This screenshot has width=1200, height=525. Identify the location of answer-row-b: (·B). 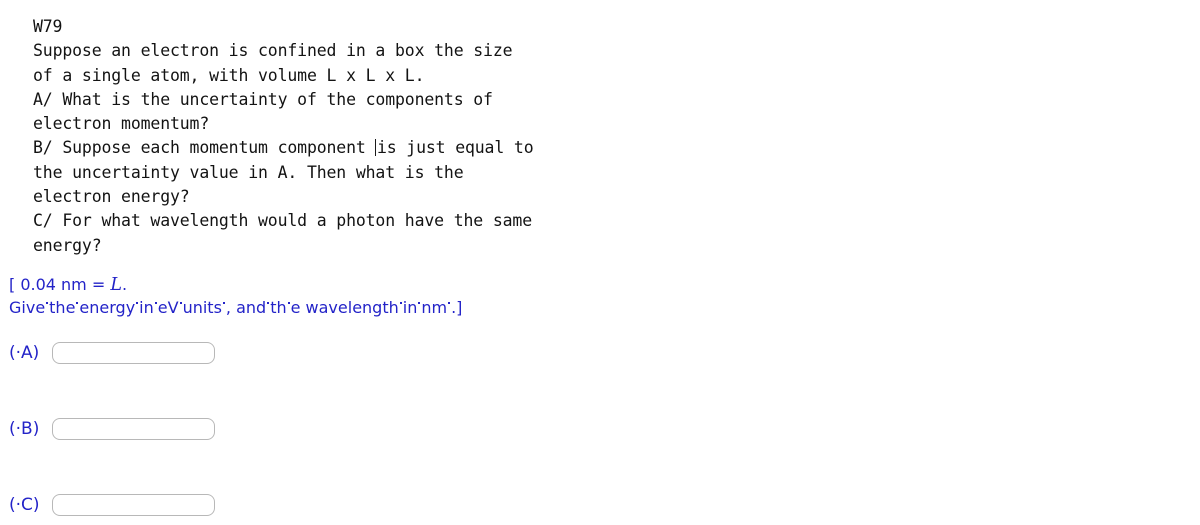
(112, 429).